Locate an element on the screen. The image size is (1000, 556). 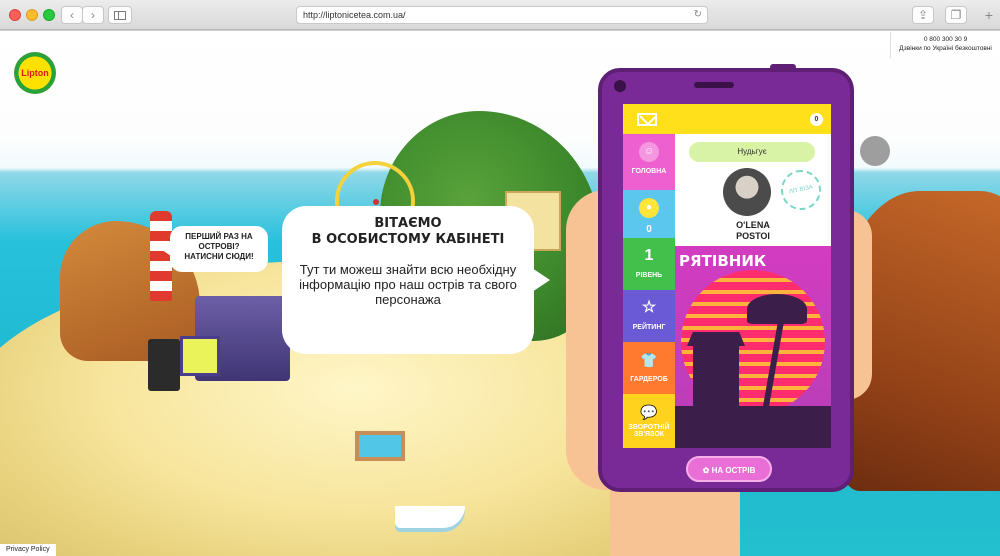
visa-stamp: ЛІТ ВІЗА is located at coordinates (801, 190).